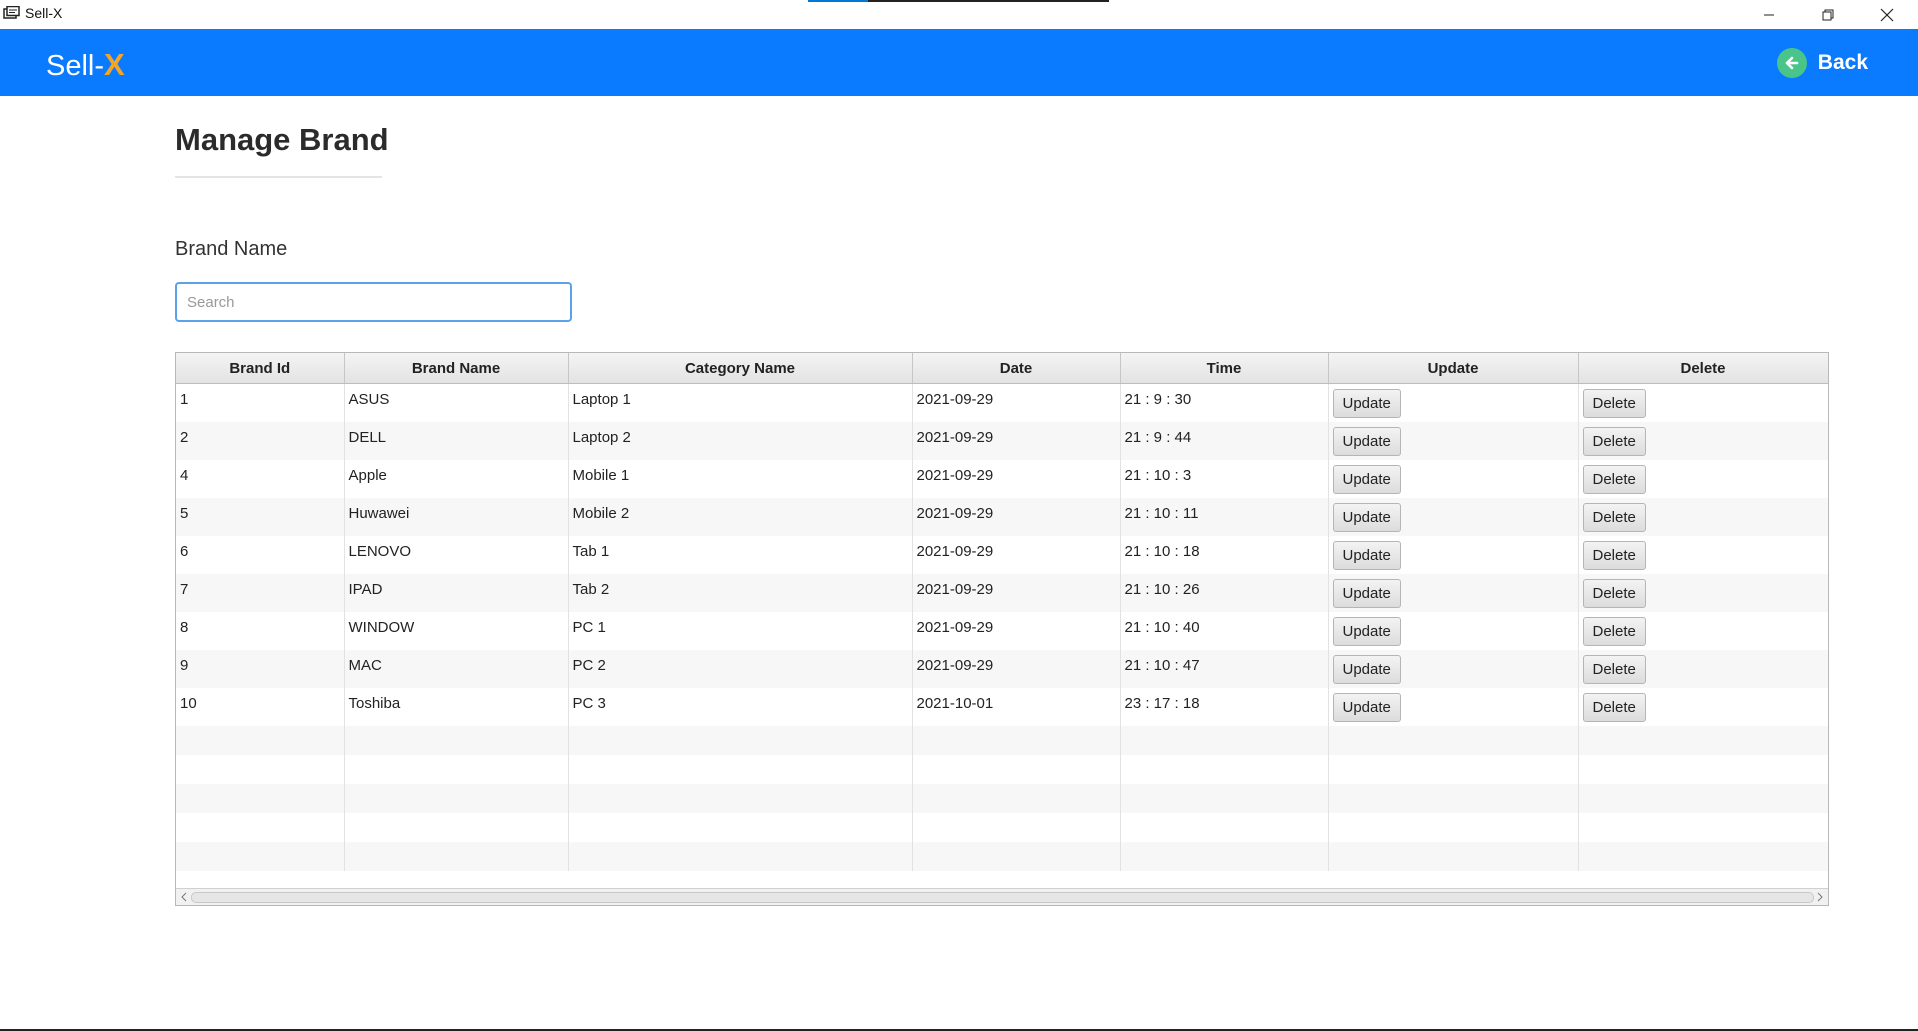 The height and width of the screenshot is (1031, 1918). Describe the element at coordinates (373, 302) in the screenshot. I see `search-input` at that location.